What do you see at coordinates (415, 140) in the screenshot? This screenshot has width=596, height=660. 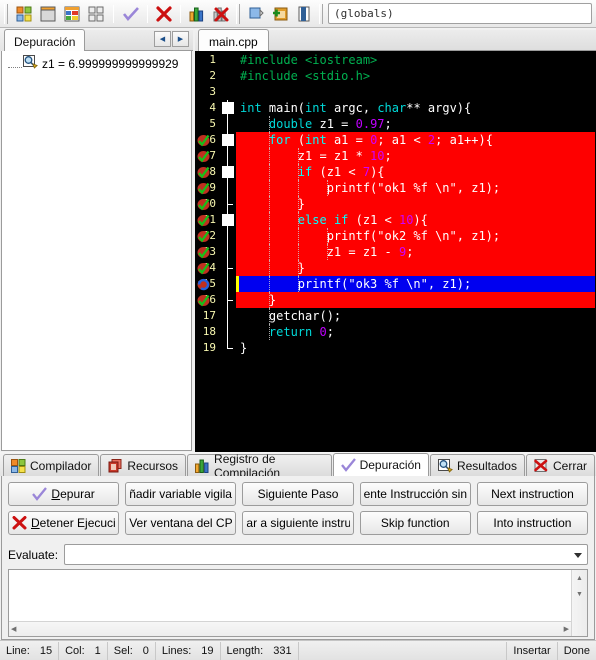 I see `code-text: for (int a1 = 0; a1 < 2; a1++){` at bounding box center [415, 140].